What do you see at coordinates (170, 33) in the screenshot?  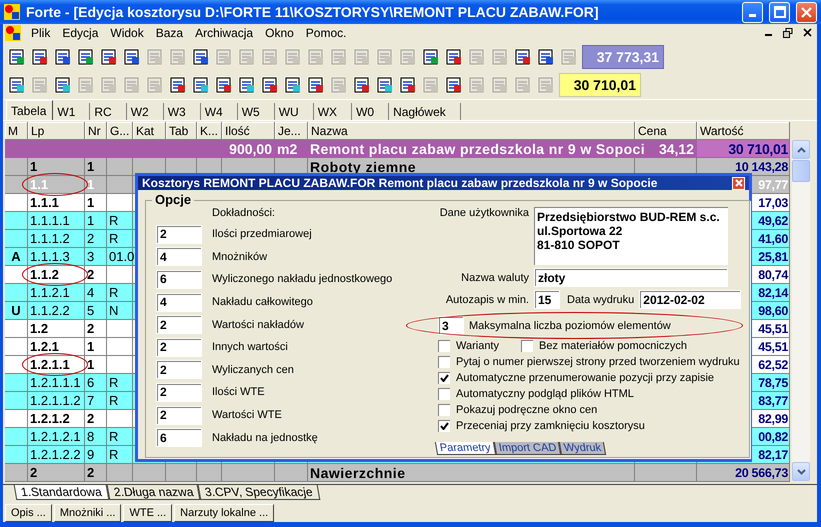 I see `menu-item: Baza` at bounding box center [170, 33].